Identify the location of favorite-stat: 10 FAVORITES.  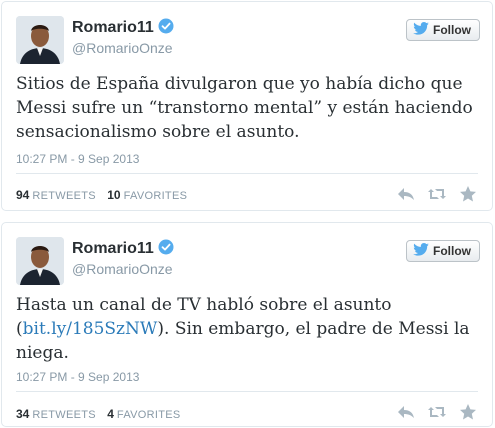
(147, 195).